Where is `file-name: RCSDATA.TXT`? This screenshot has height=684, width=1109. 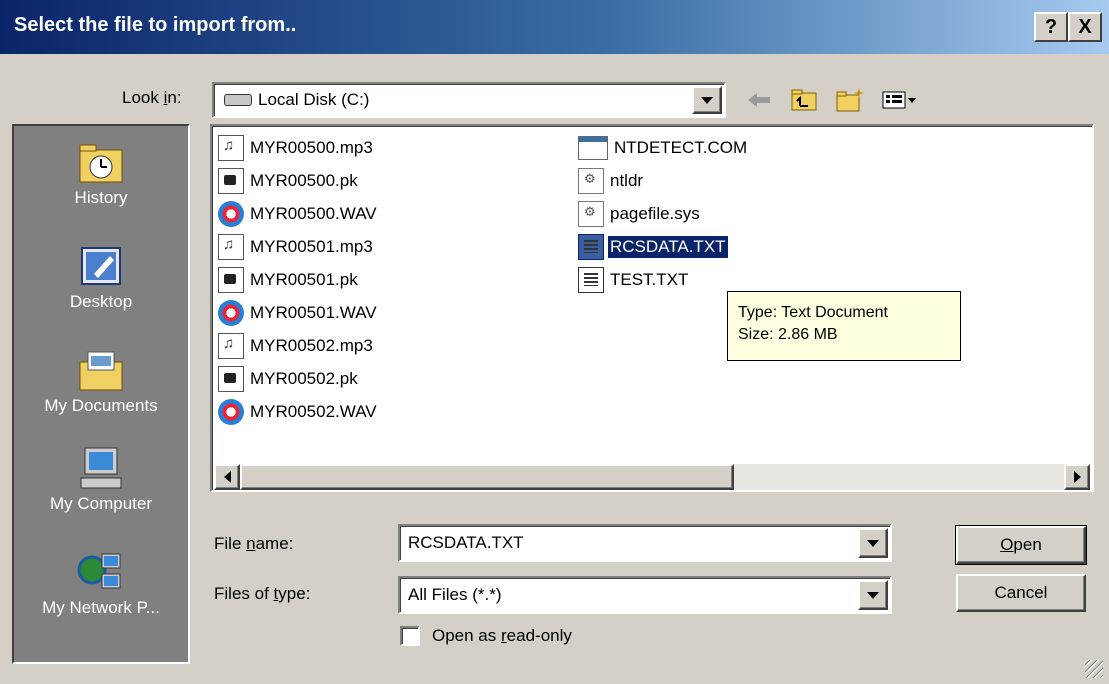 file-name: RCSDATA.TXT is located at coordinates (668, 247).